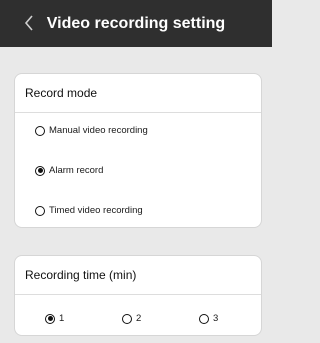 The height and width of the screenshot is (343, 320). What do you see at coordinates (98, 130) in the screenshot?
I see `option-label: Manual video recording` at bounding box center [98, 130].